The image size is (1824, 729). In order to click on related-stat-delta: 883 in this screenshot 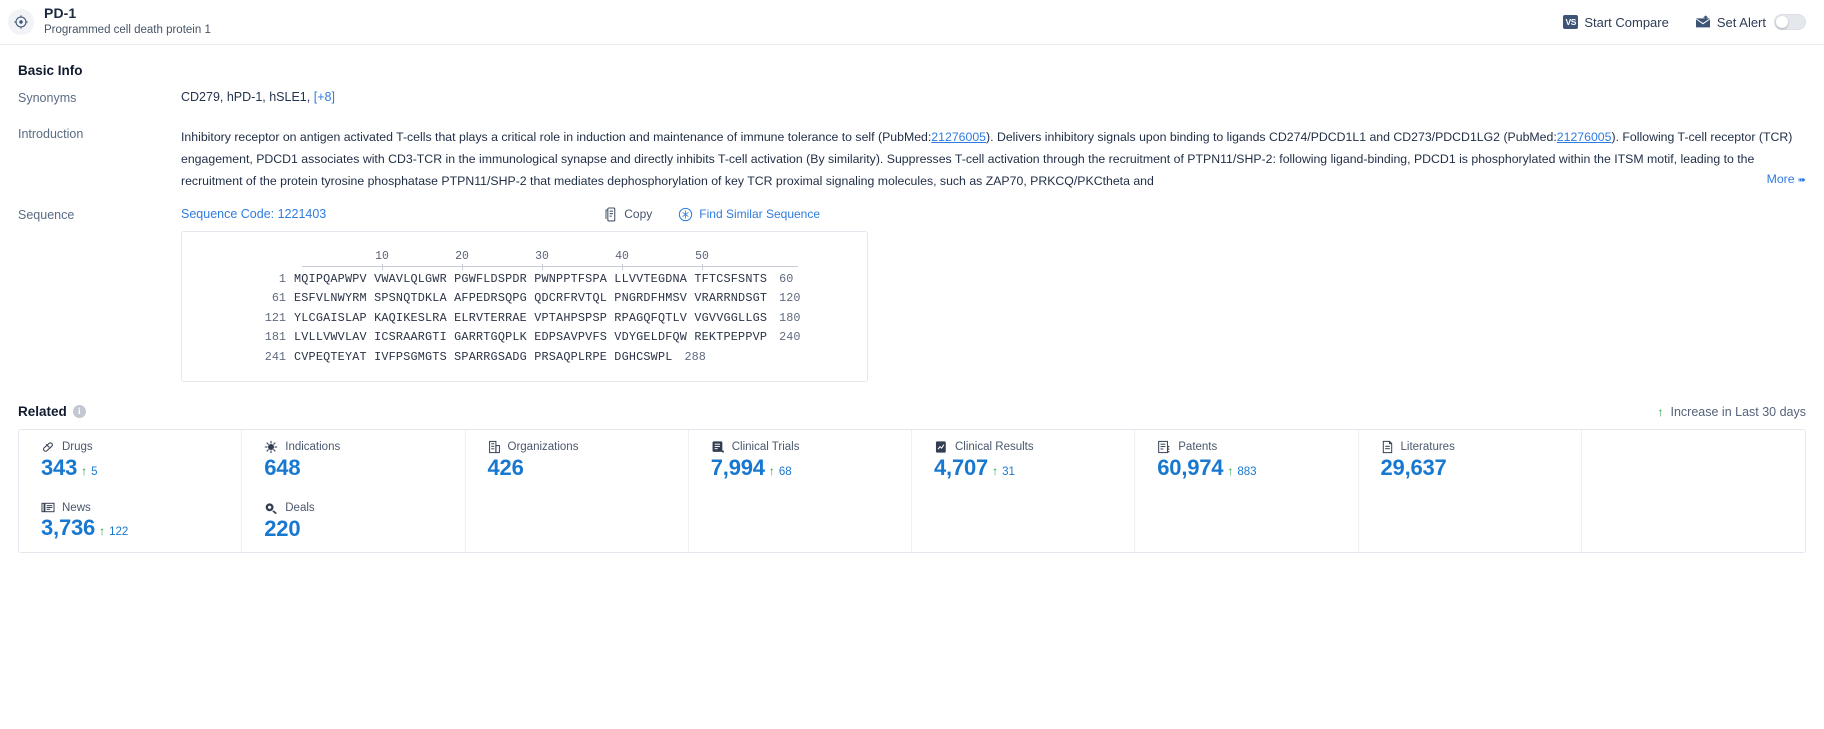, I will do `click(1247, 472)`.